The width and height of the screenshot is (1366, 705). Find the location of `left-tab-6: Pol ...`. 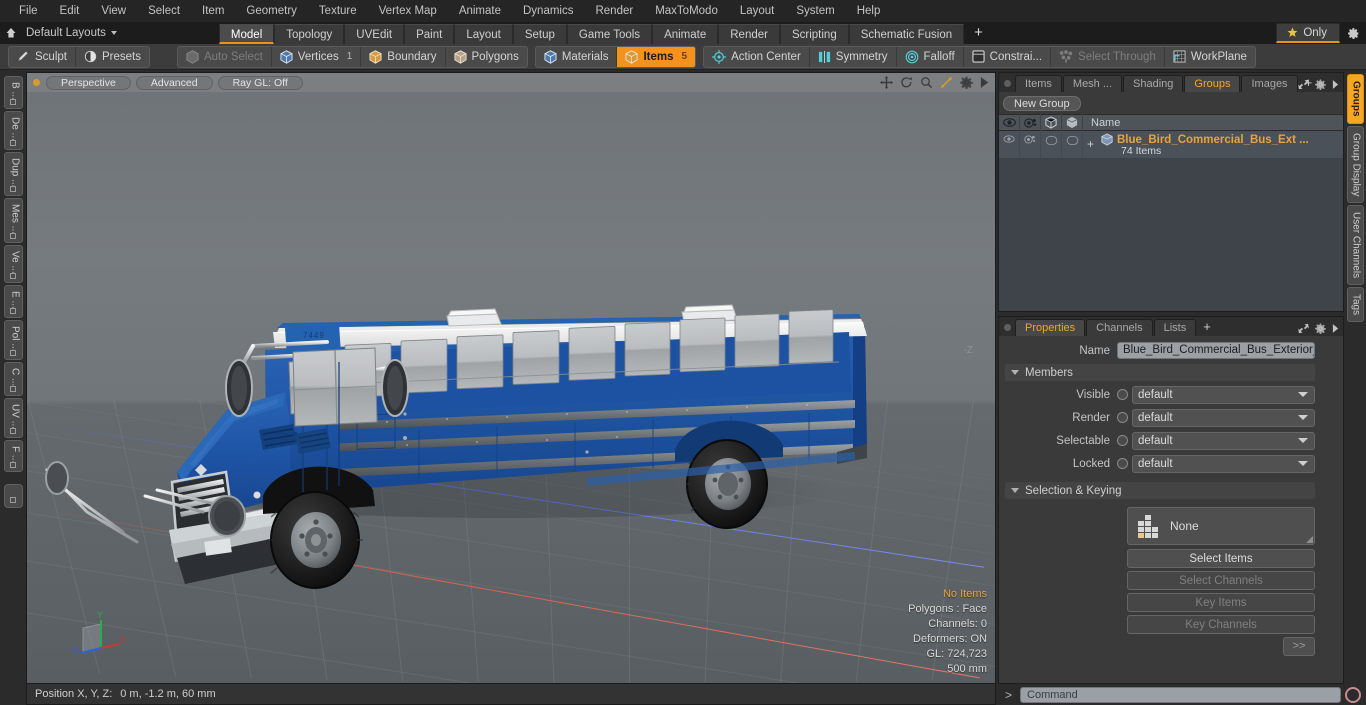

left-tab-6: Pol ... is located at coordinates (13, 340).